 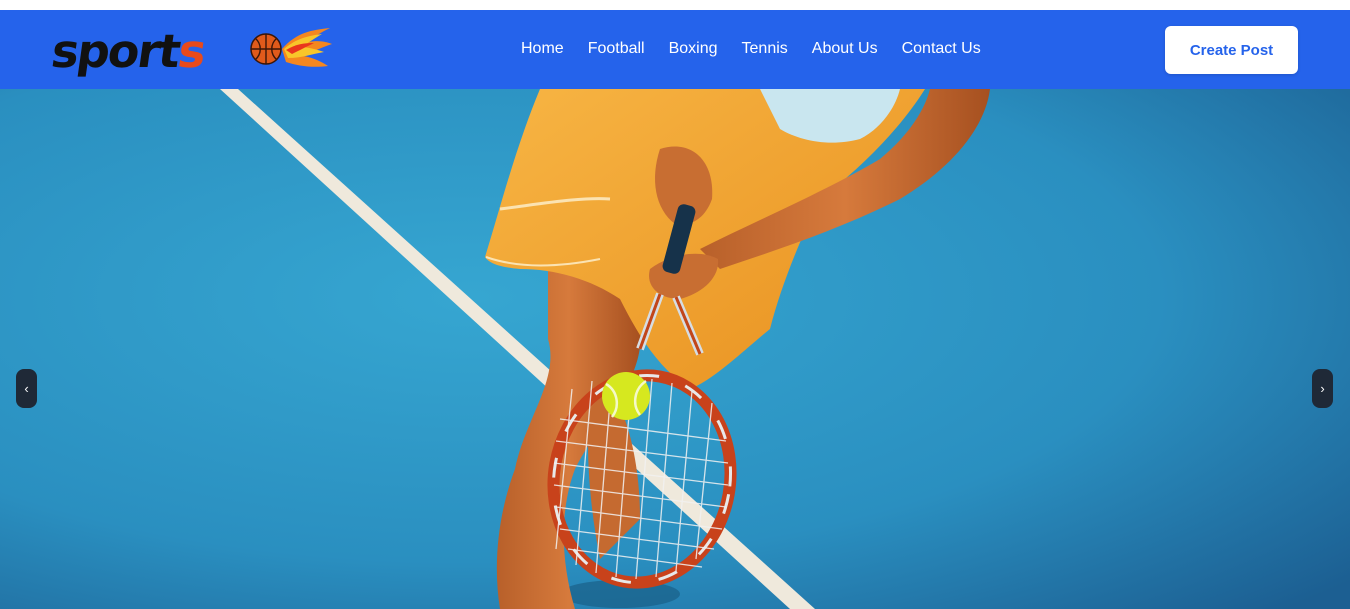 What do you see at coordinates (291, 47) in the screenshot?
I see `basketball-flame-icon` at bounding box center [291, 47].